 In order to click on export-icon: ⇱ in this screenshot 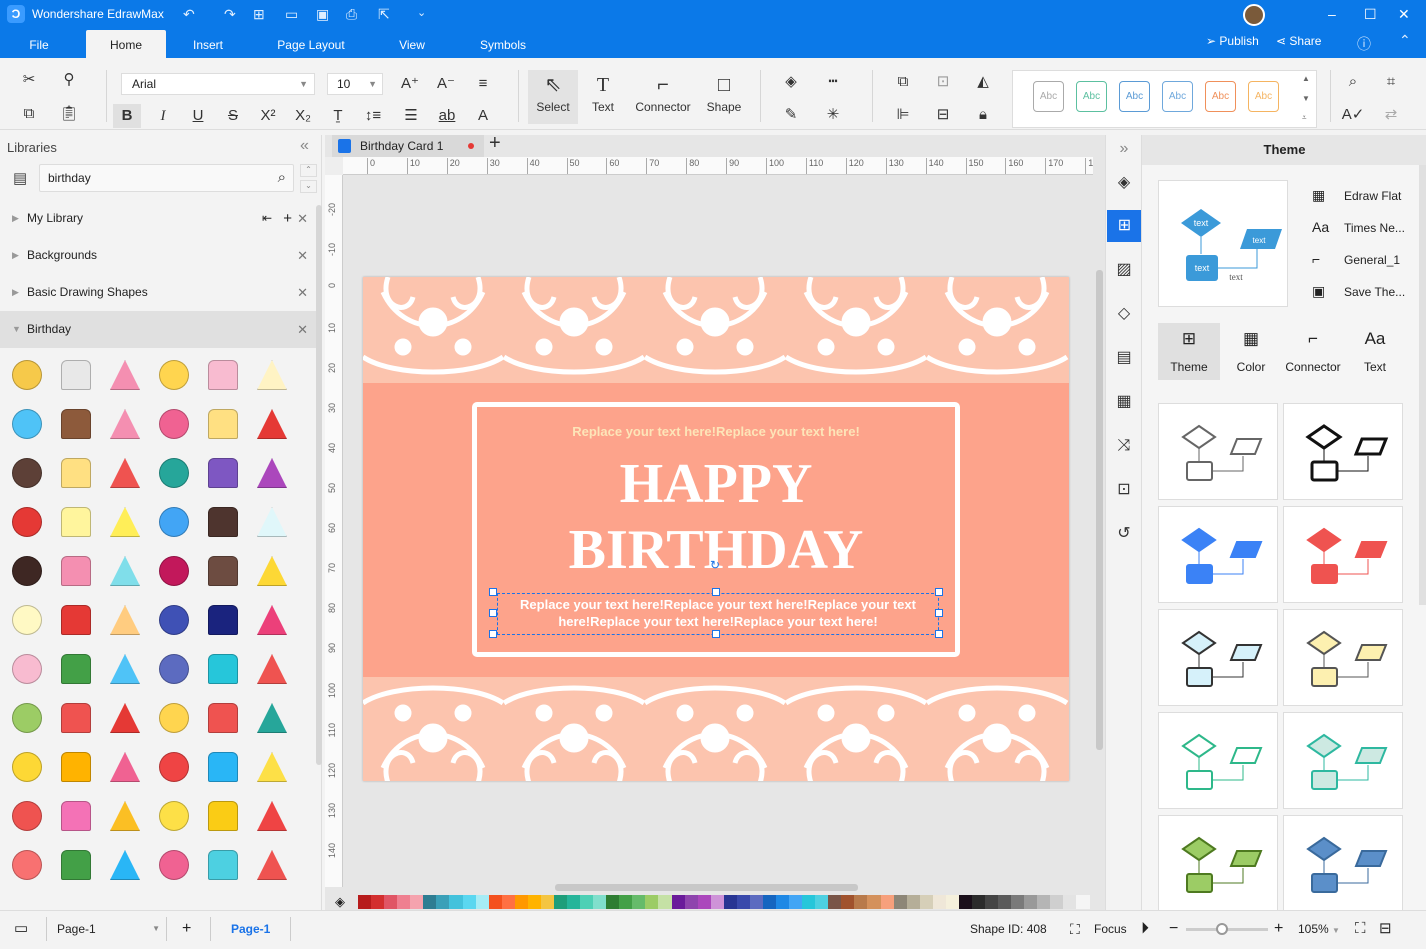, I will do `click(384, 14)`.